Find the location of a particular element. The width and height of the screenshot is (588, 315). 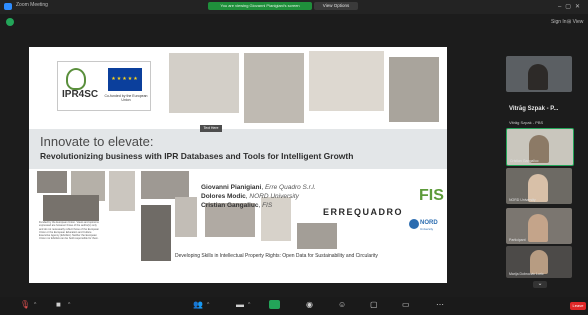

video-camera-icon: ■ is located at coordinates (58, 304).